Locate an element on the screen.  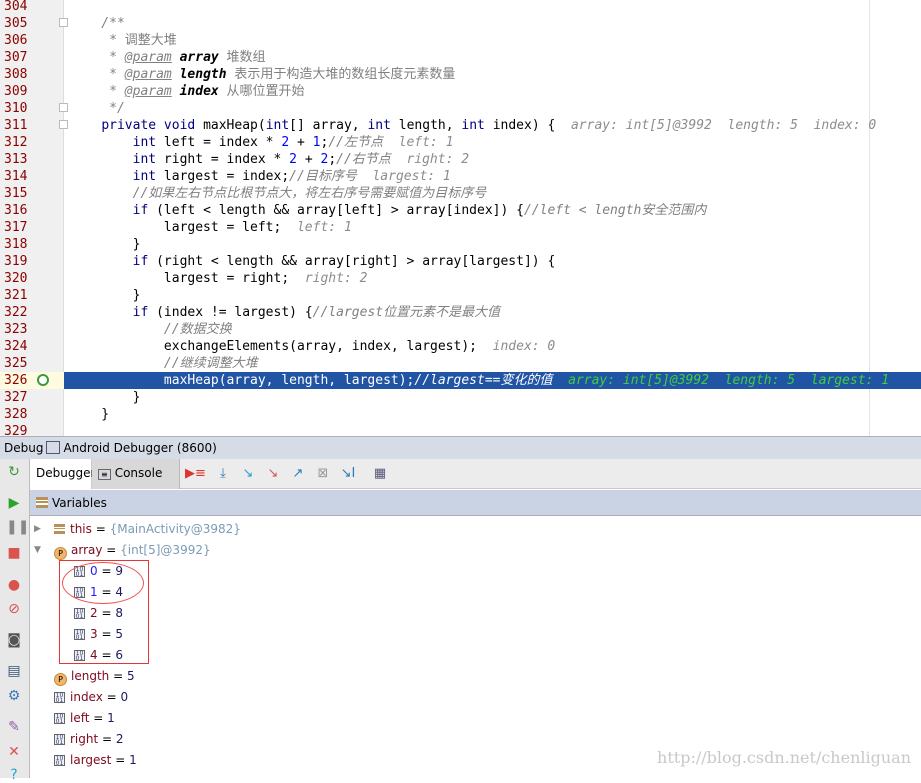
code-line: 306 * 调整大堆 is located at coordinates (460, 40).